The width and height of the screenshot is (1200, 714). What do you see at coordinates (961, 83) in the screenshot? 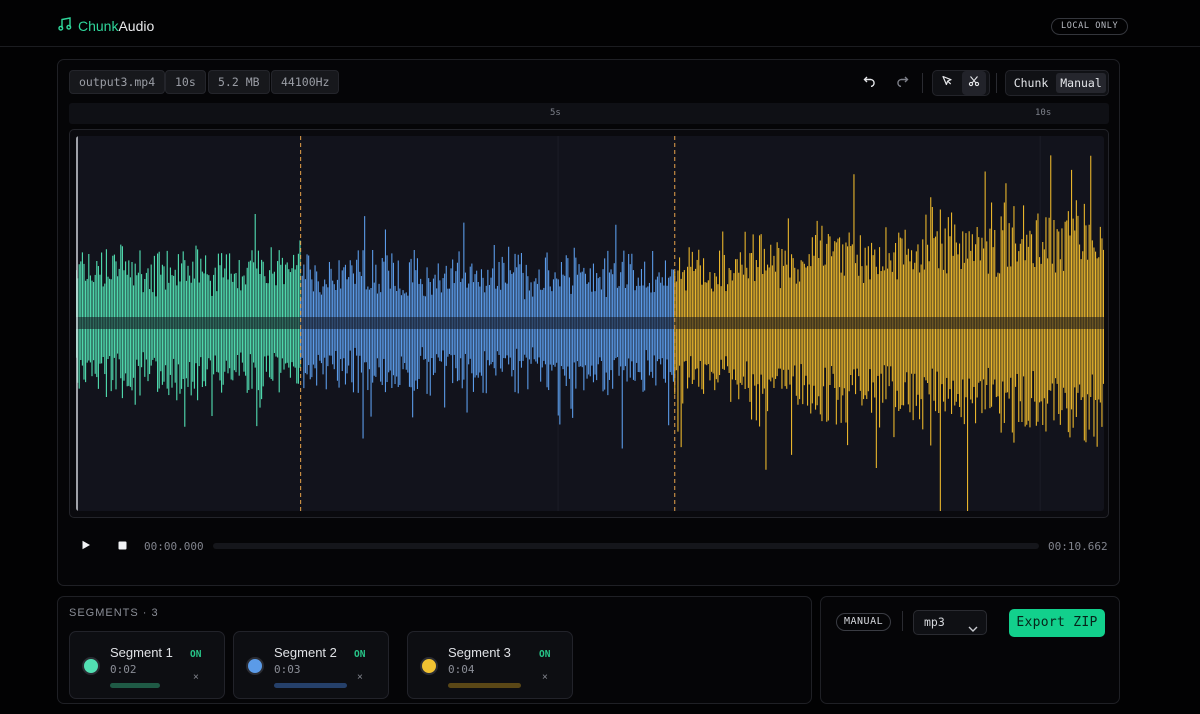
I see `tool-group` at bounding box center [961, 83].